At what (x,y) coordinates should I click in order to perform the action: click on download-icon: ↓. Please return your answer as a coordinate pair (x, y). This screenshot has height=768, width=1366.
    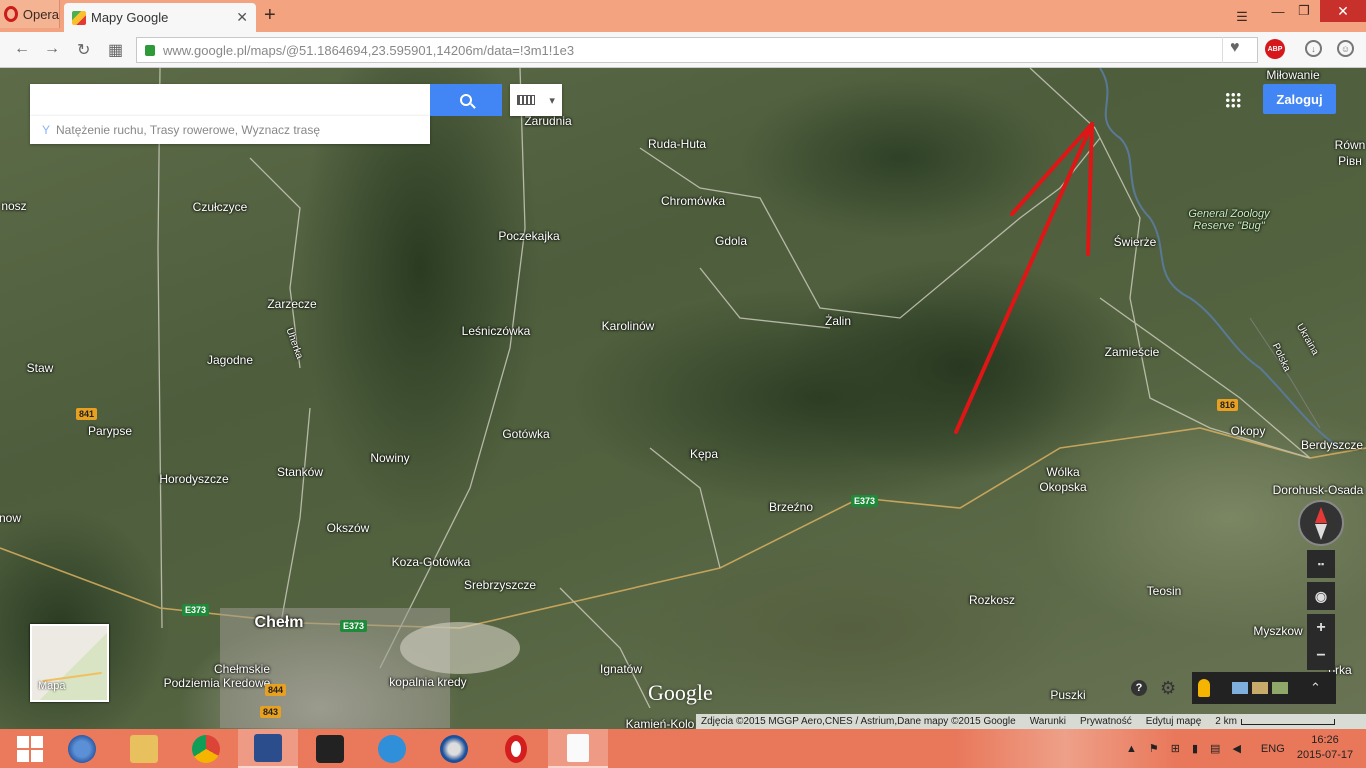
    Looking at the image, I should click on (1313, 48).